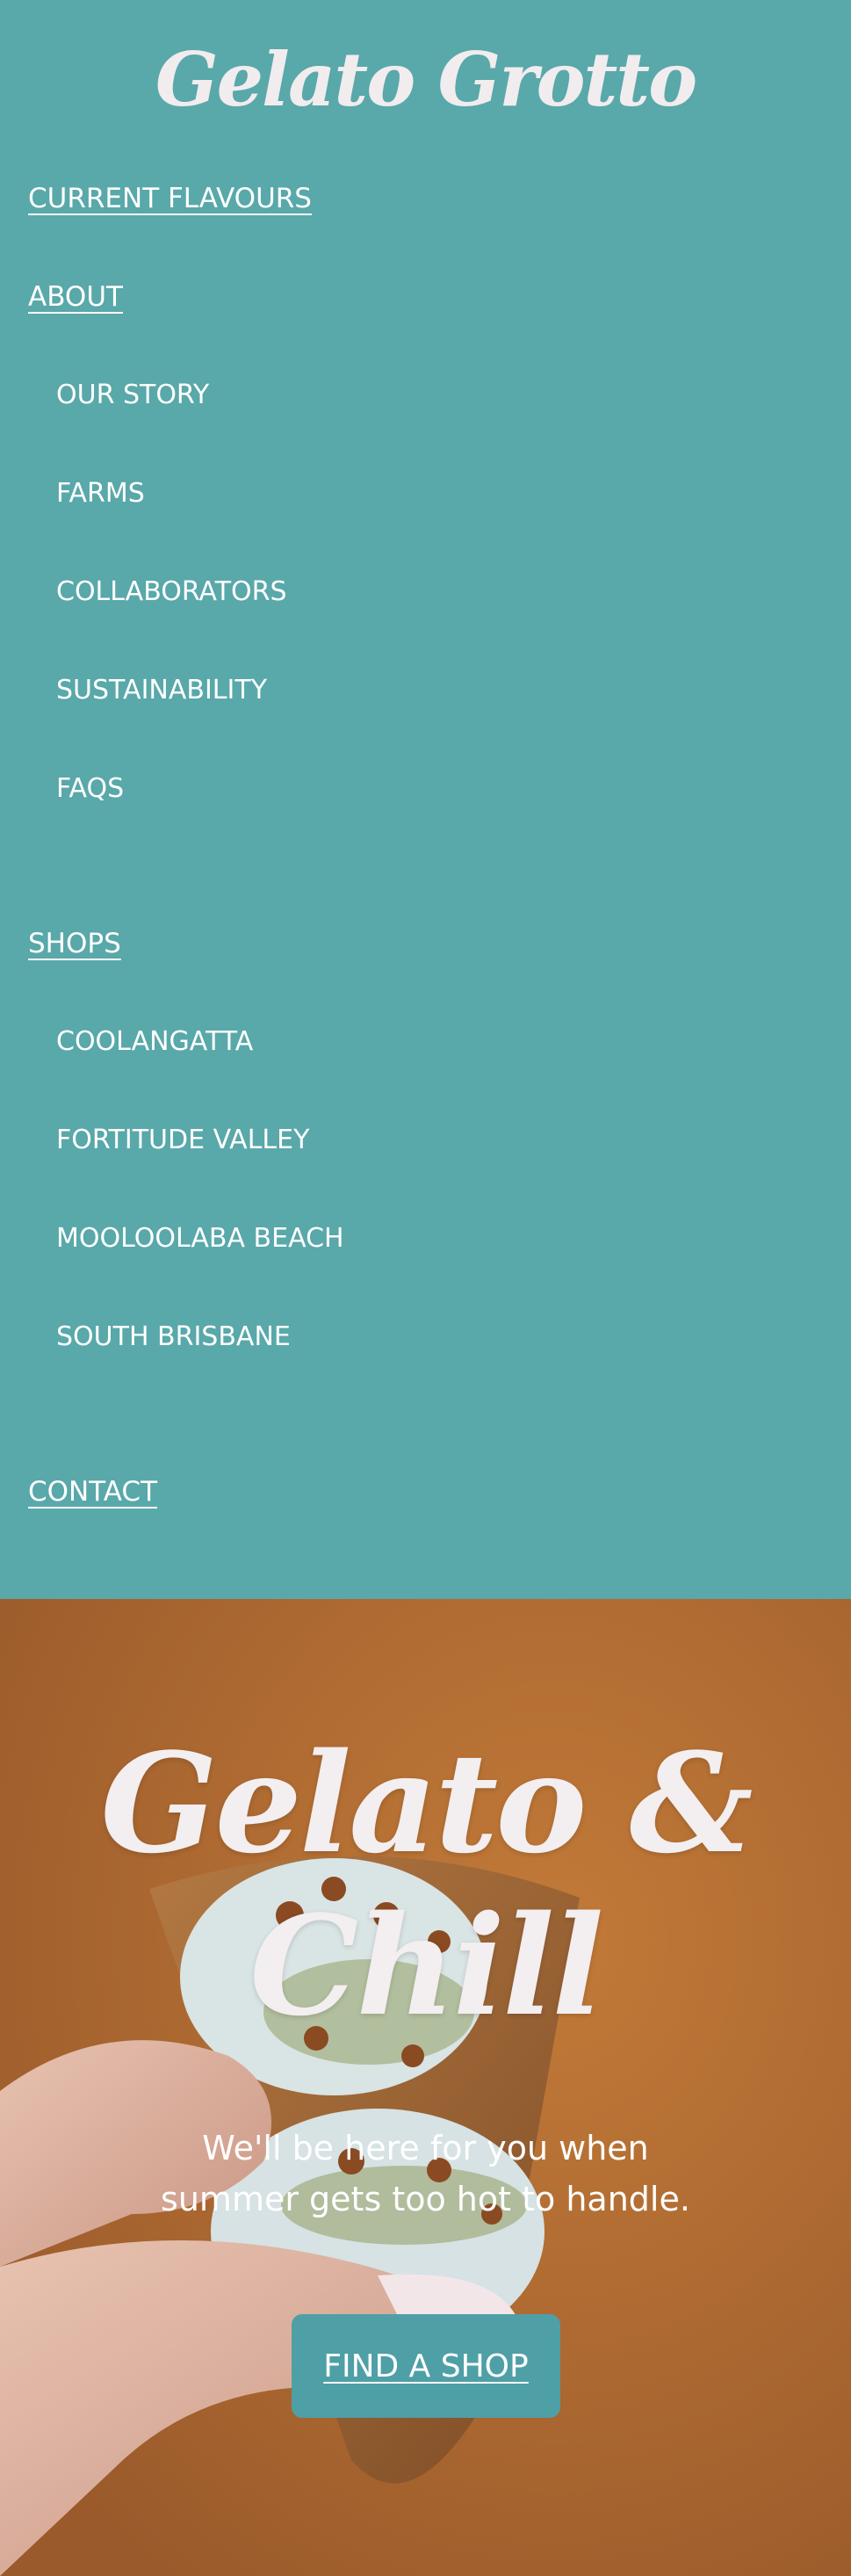 This screenshot has height=2576, width=851. Describe the element at coordinates (100, 493) in the screenshot. I see `nav-subitem-farms: FARMS` at that location.